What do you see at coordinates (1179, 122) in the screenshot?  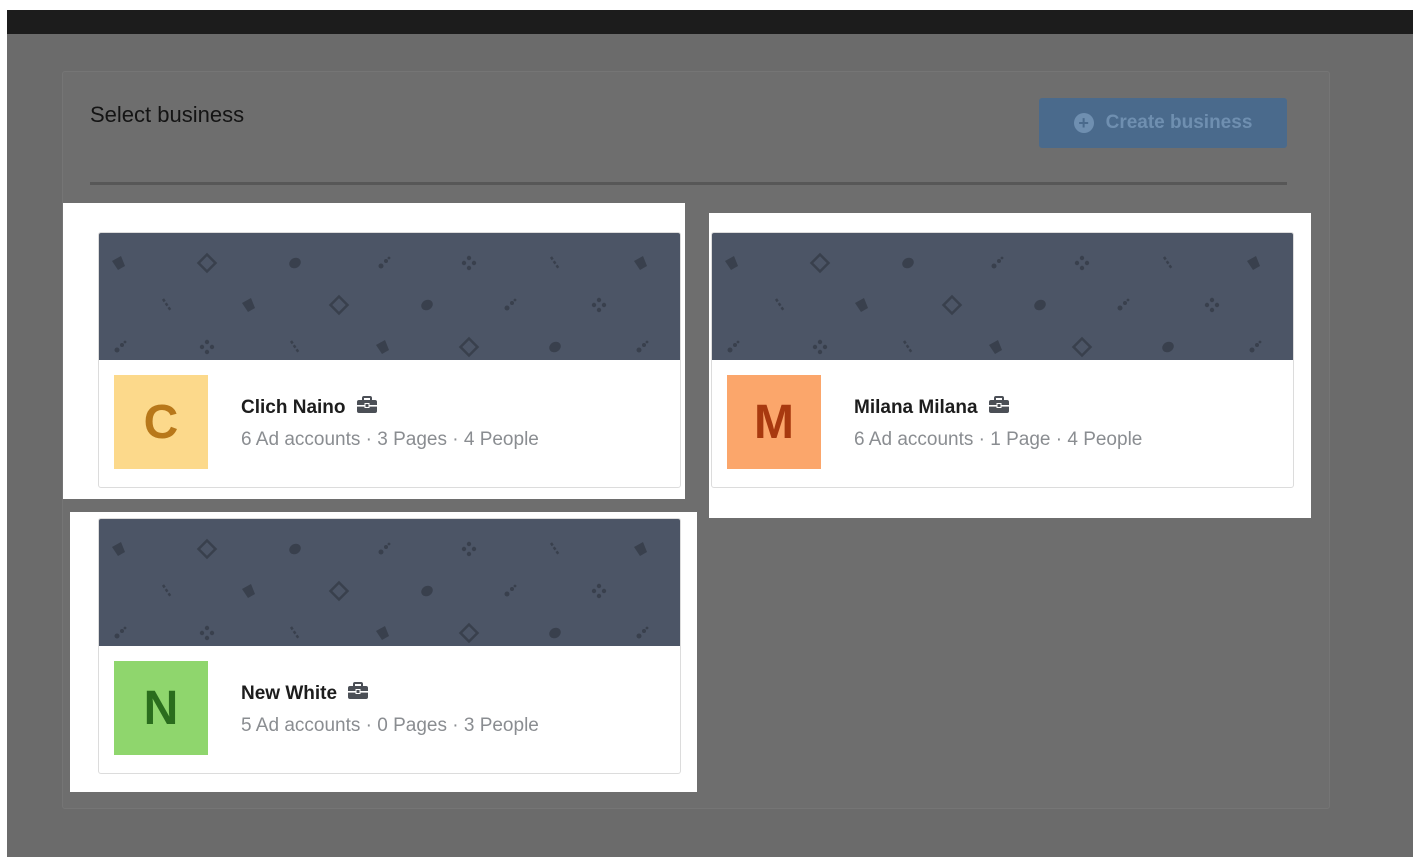 I see `create-business-label: Create business` at bounding box center [1179, 122].